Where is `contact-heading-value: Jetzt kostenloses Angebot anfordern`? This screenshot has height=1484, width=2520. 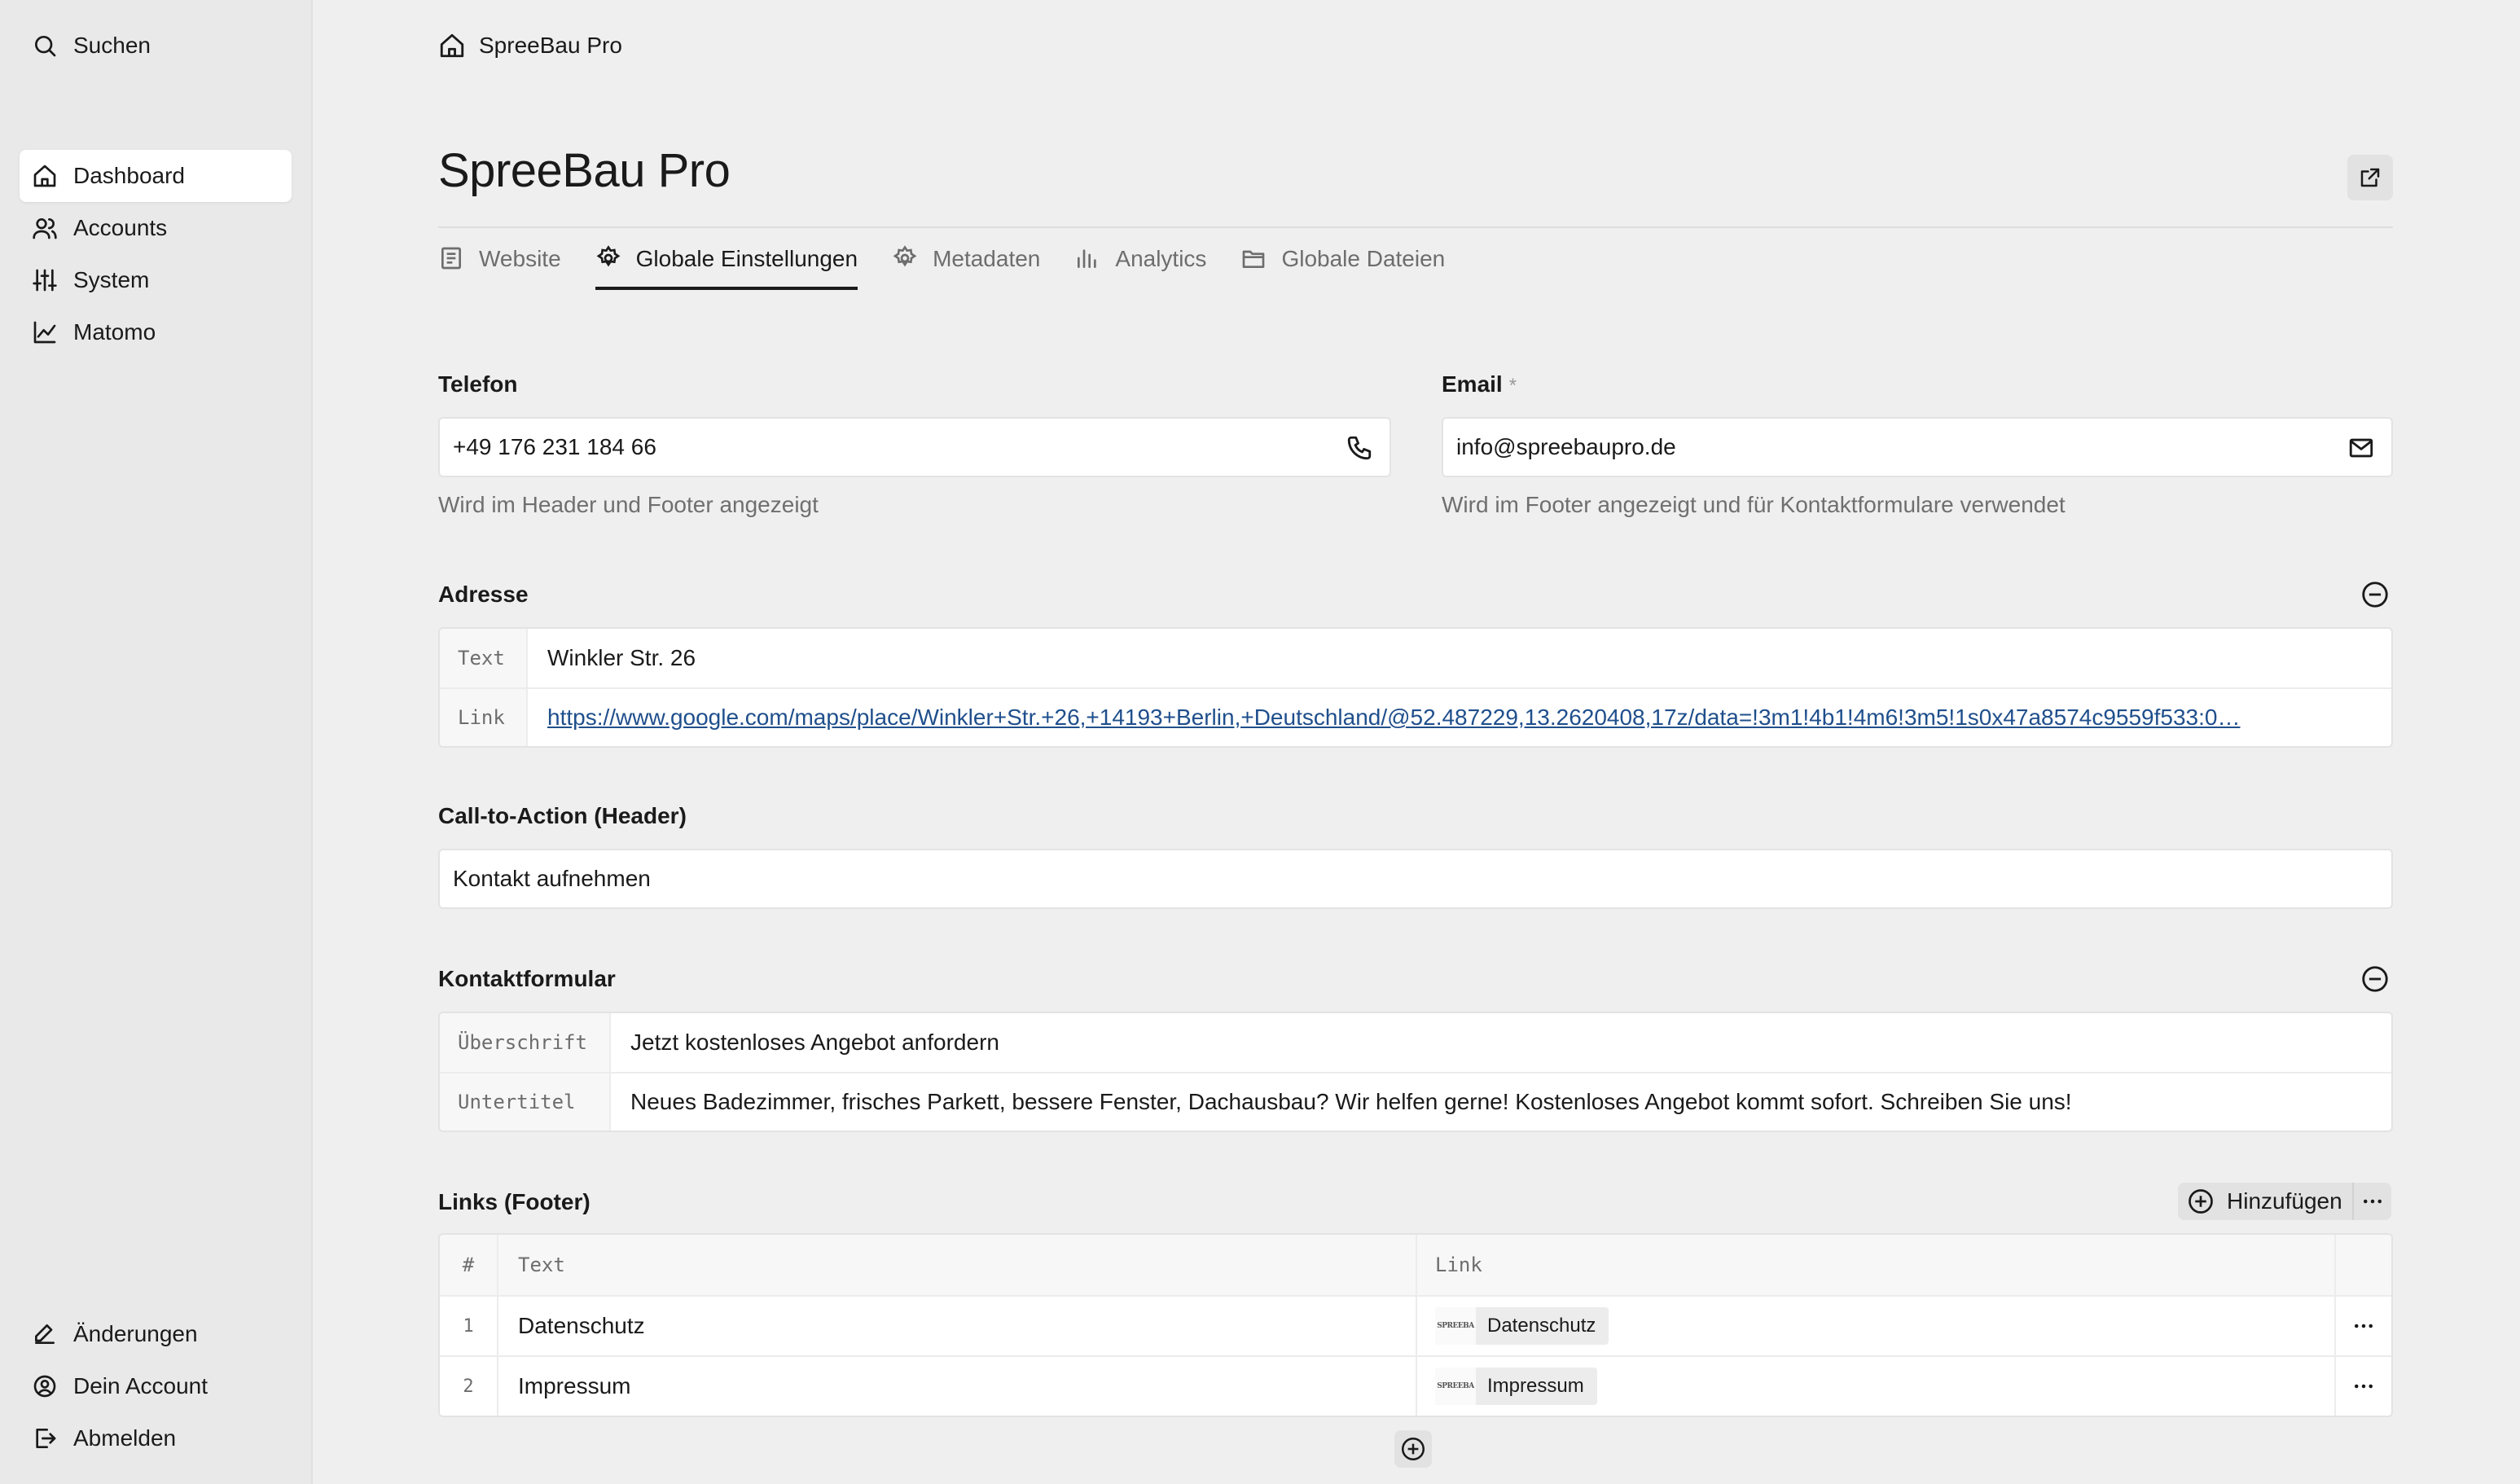 contact-heading-value: Jetzt kostenloses Angebot anfordern is located at coordinates (805, 1043).